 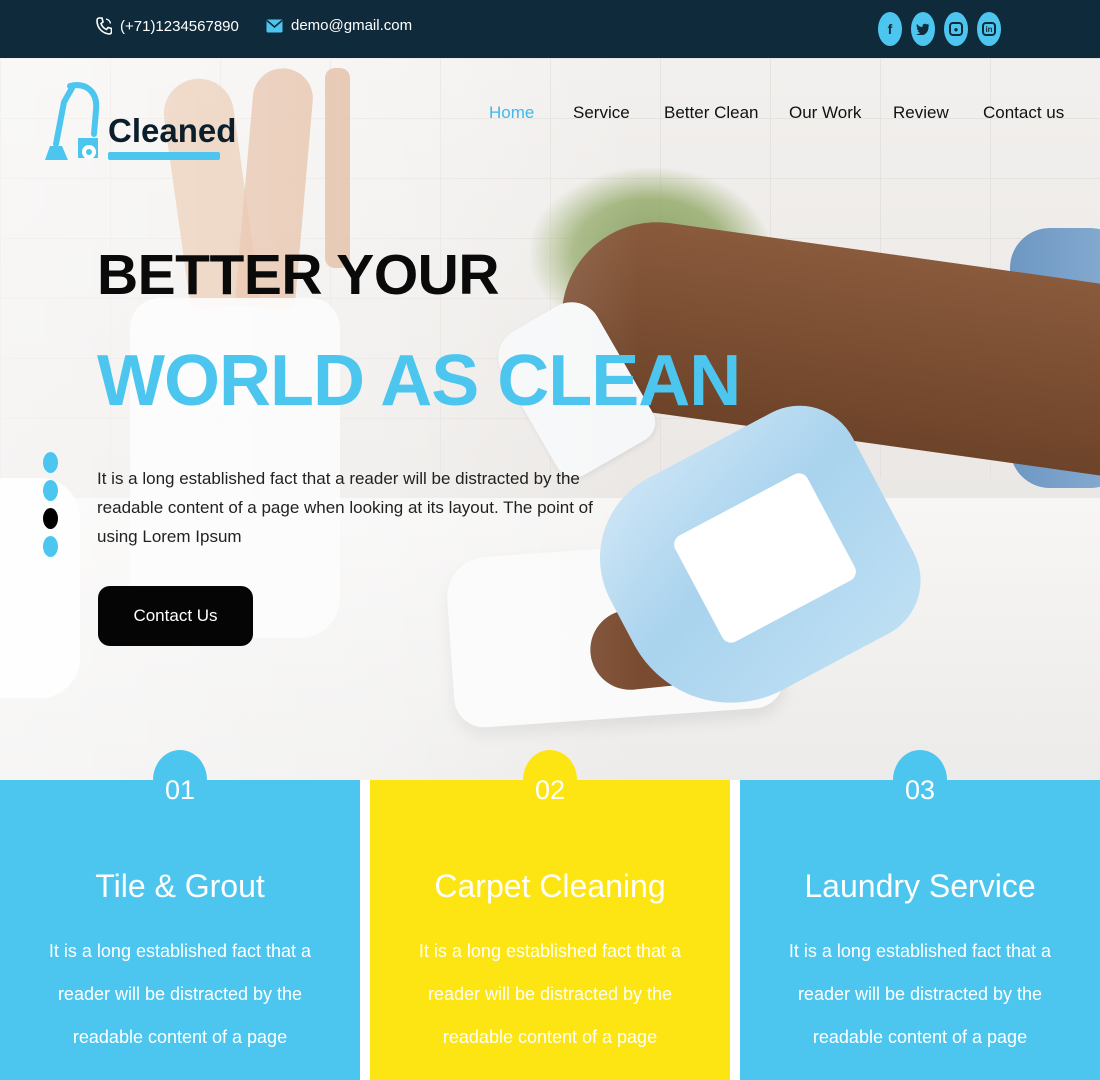 I want to click on brand-underline, so click(x=164, y=156).